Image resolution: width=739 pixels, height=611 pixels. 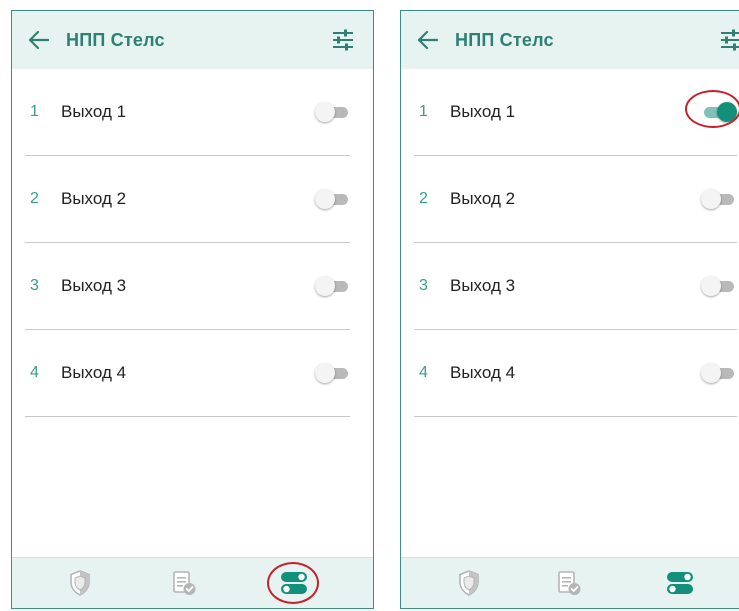 I want to click on output-1-switch, so click(x=332, y=112).